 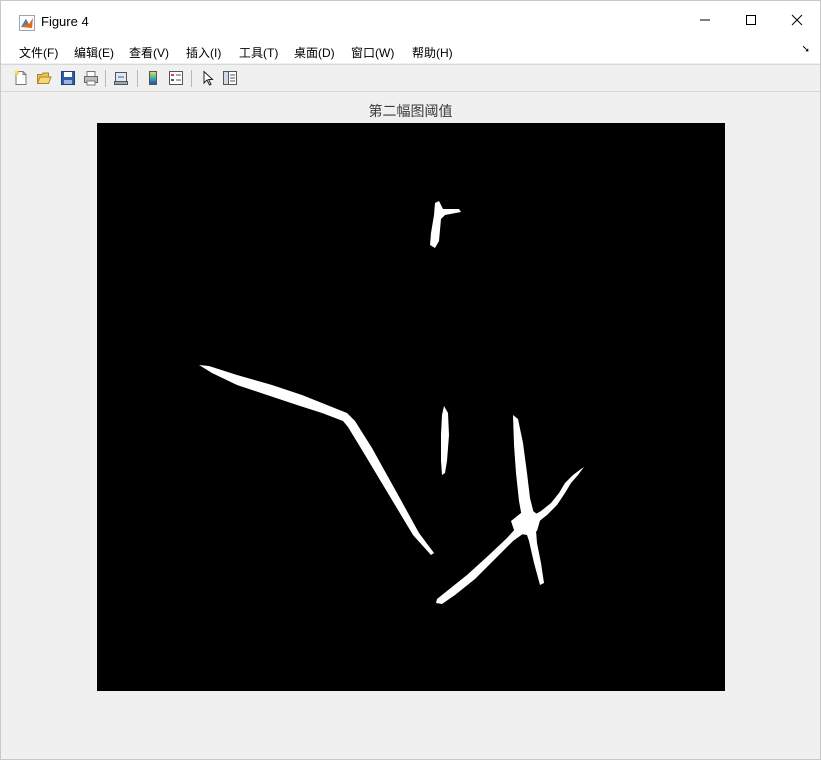 I want to click on new-figure-icon, so click(x=21, y=78).